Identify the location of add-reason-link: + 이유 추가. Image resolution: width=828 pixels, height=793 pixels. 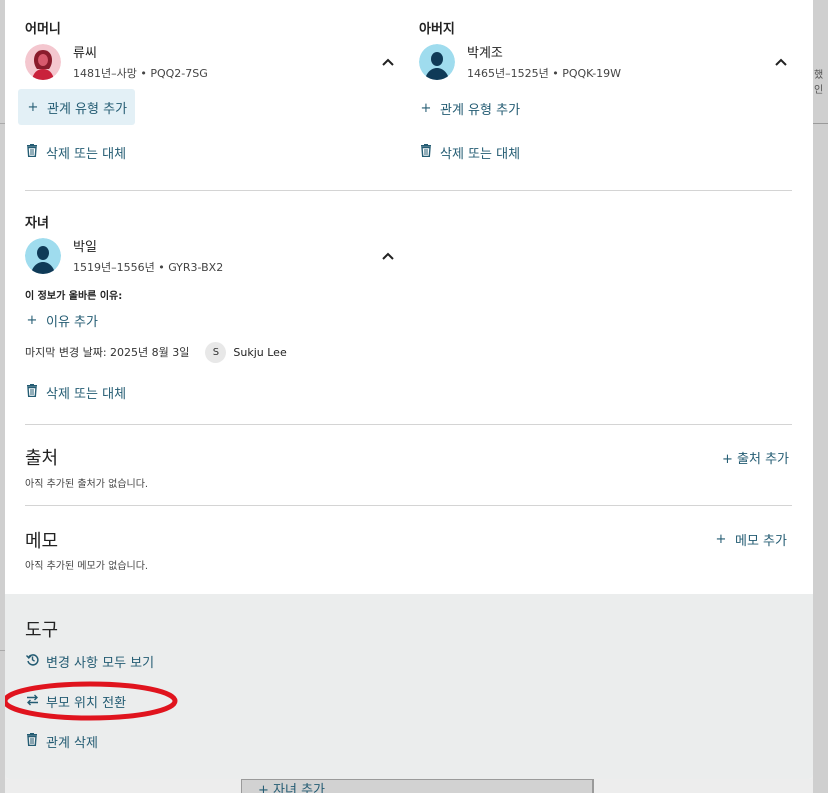
(61, 320).